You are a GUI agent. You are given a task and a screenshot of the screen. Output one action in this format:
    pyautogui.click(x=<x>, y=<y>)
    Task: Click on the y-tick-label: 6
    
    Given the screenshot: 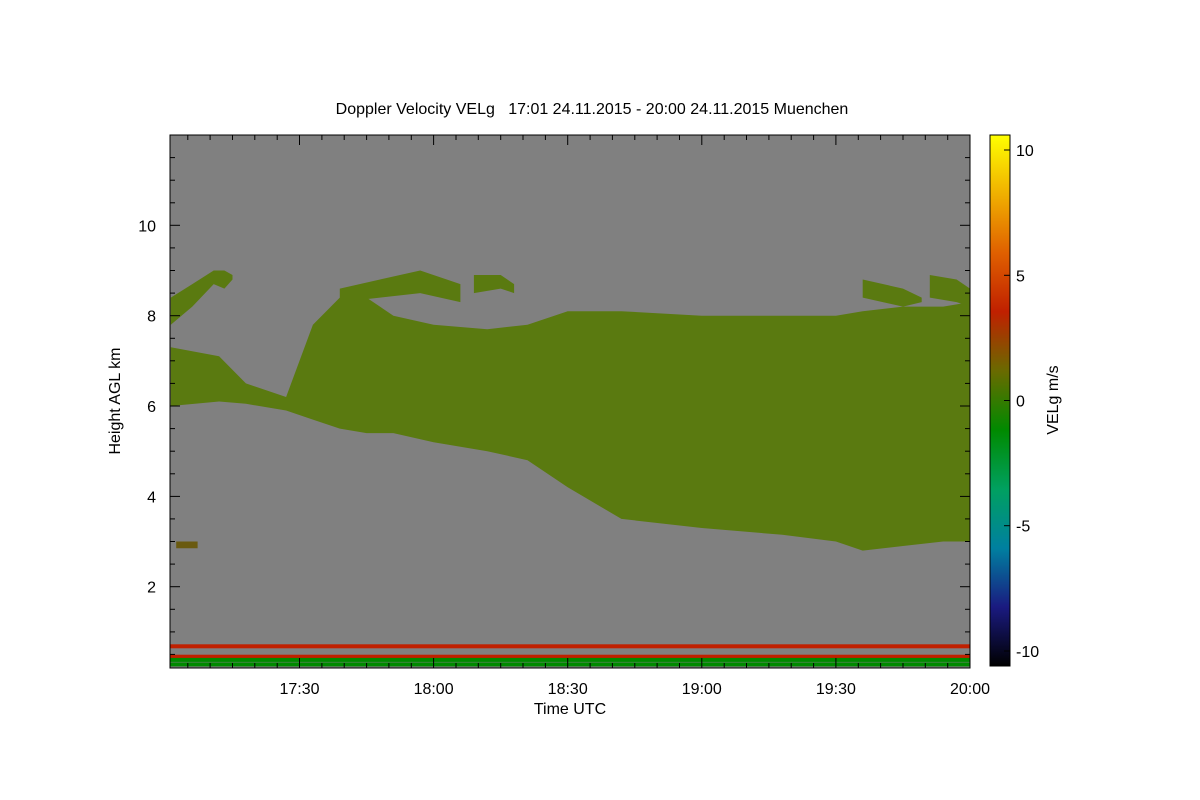 What is the action you would take?
    pyautogui.click(x=151, y=407)
    